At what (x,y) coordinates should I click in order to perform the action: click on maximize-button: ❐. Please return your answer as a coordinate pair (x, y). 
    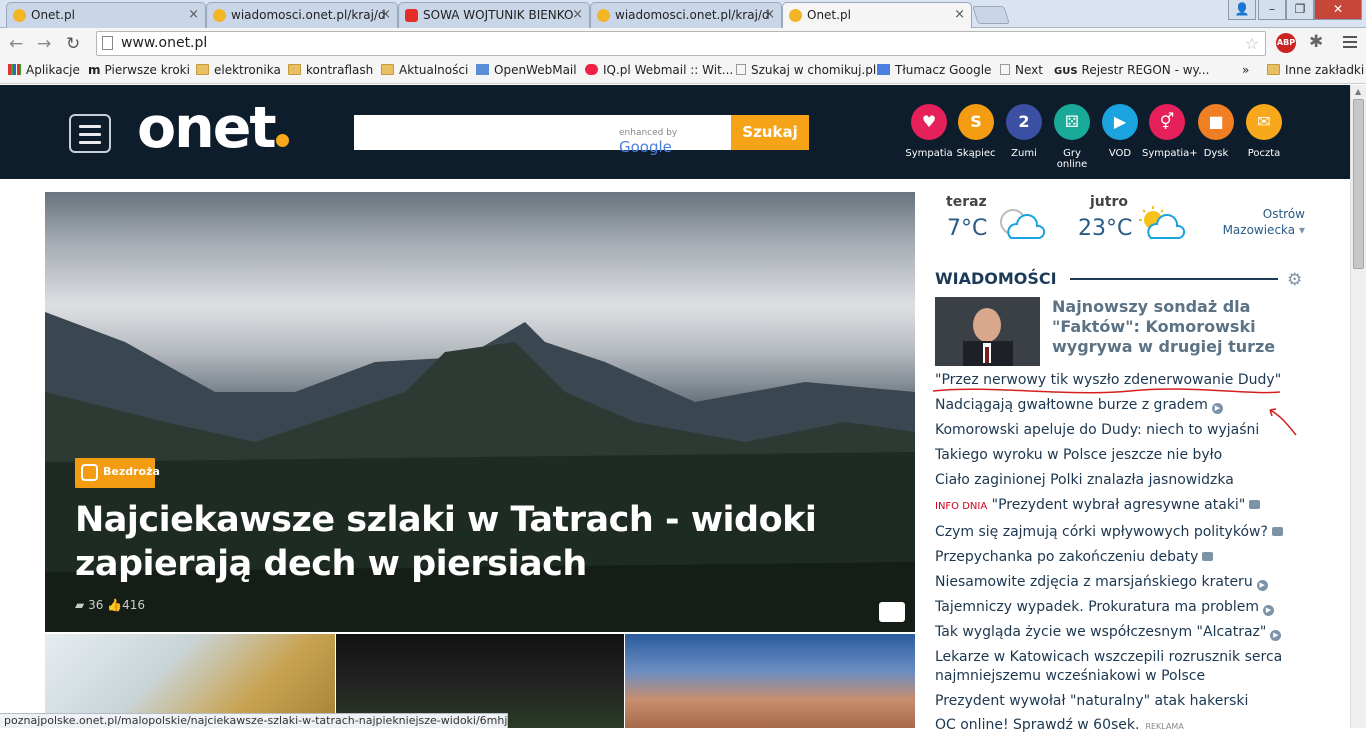
    Looking at the image, I should click on (1300, 10).